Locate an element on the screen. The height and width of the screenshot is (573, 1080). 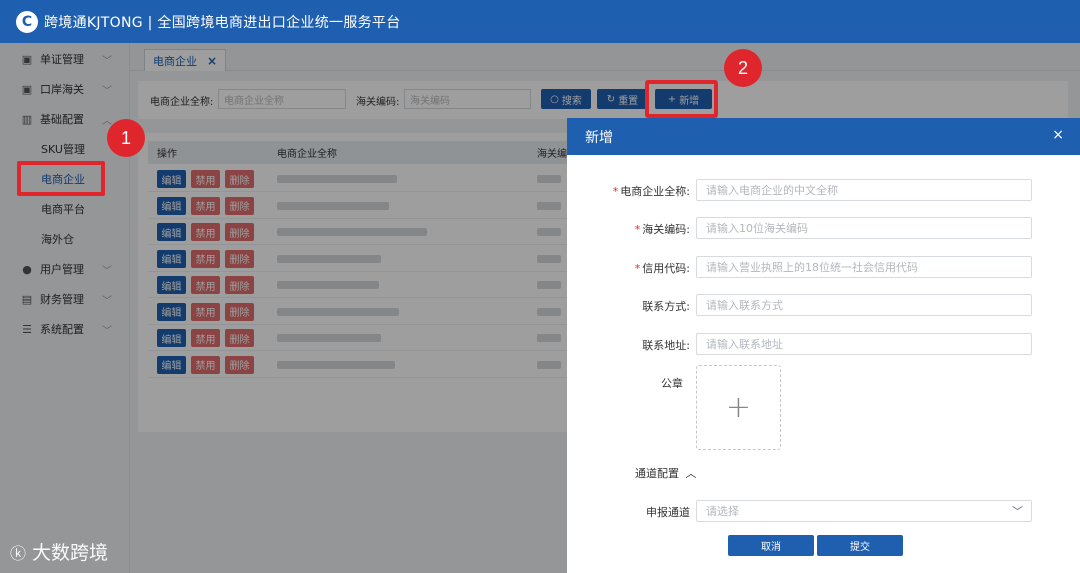
company-name-field: 请输入电商企业的中文全称 is located at coordinates (864, 190).